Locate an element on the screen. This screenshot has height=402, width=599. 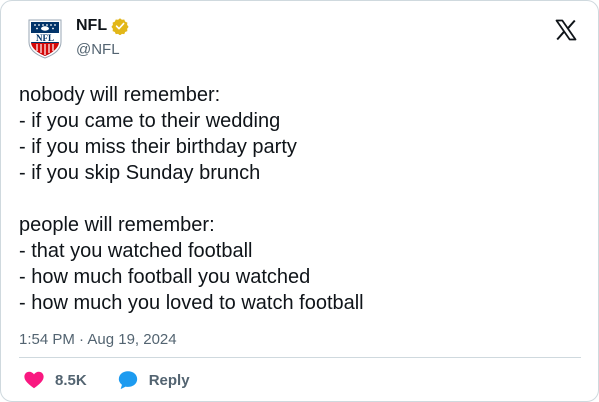
tweet-line: - how much football you watched is located at coordinates (165, 277).